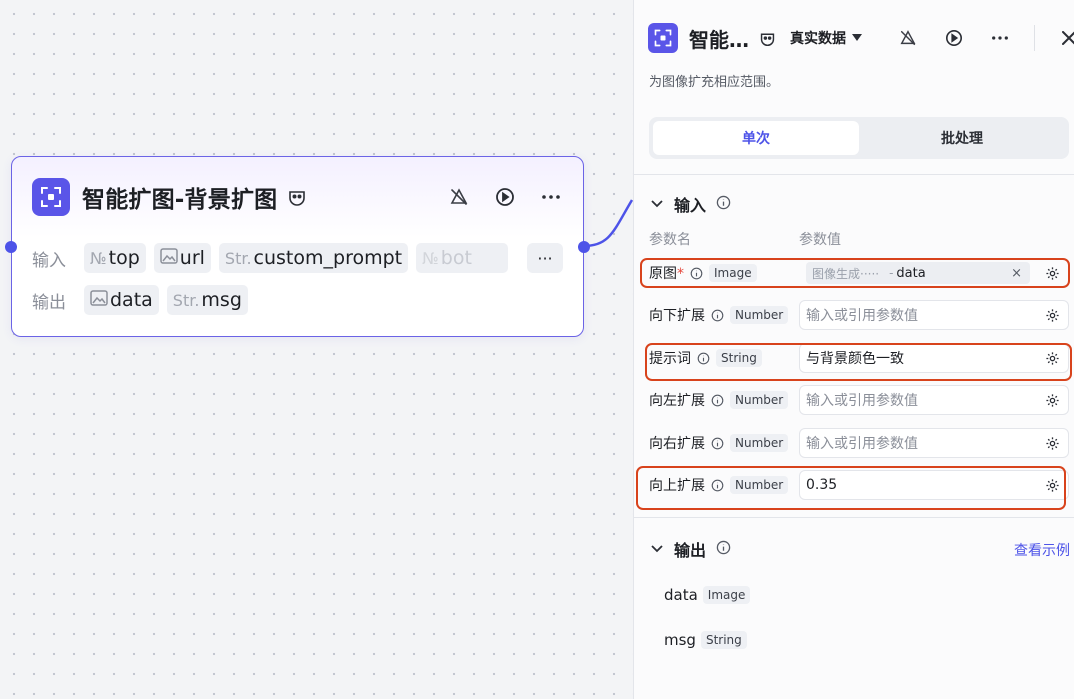 The width and height of the screenshot is (1074, 699). I want to click on node-title: 智能扩图-背景扩图, so click(180, 200).